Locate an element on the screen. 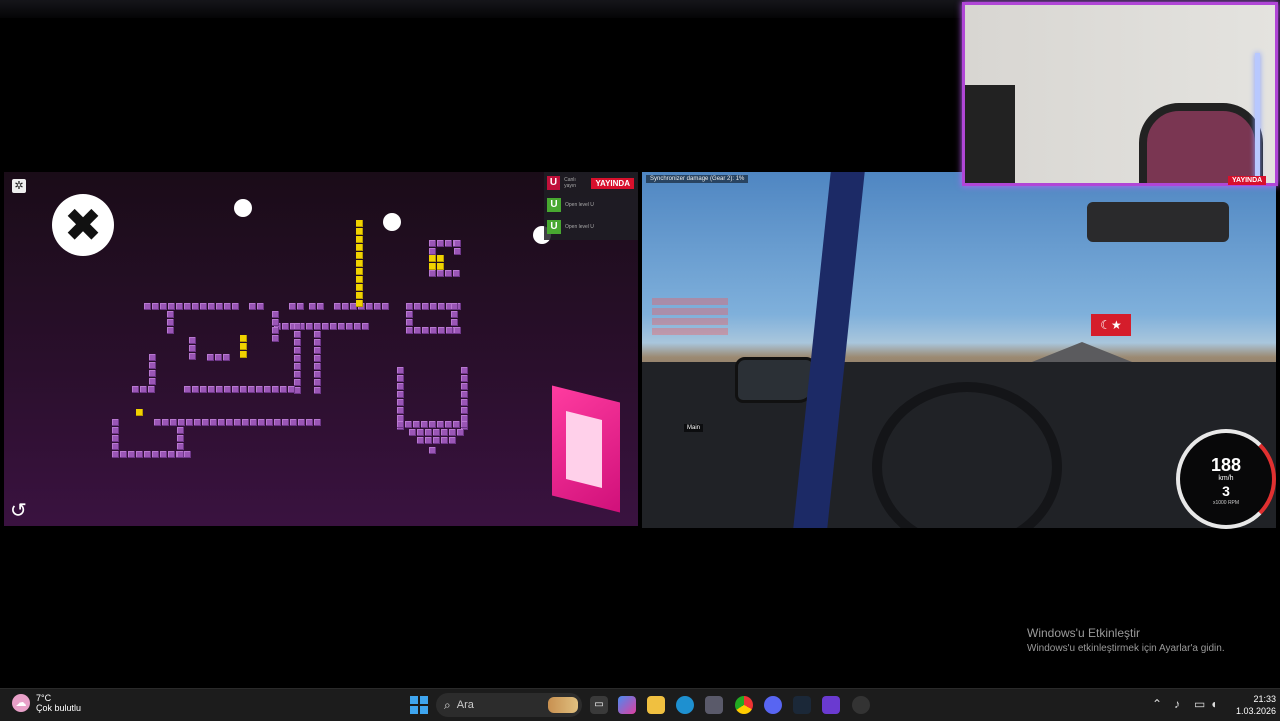 This screenshot has height=721, width=1280. search-box: ⌕ Ara is located at coordinates (509, 705).